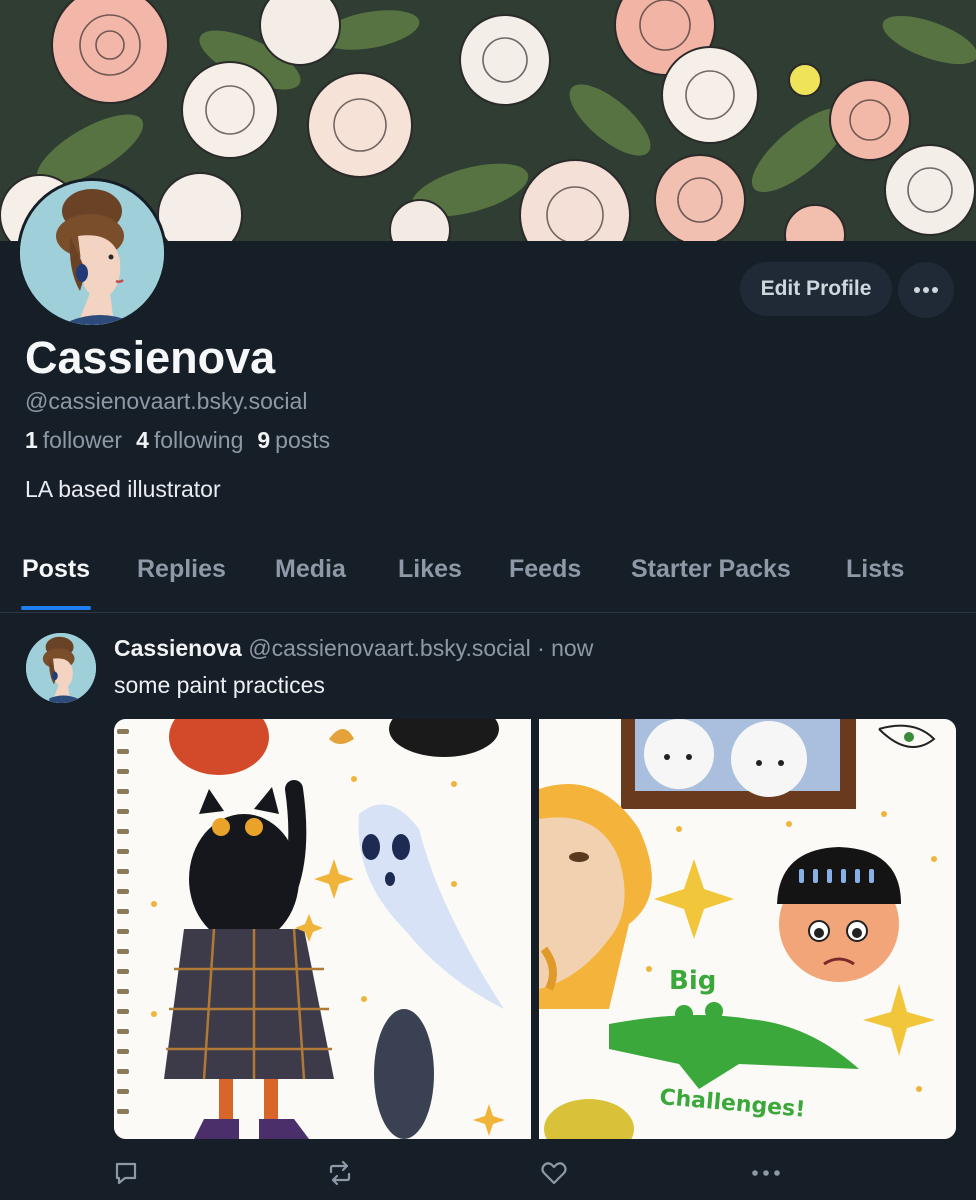  I want to click on profile-avatar, so click(92, 253).